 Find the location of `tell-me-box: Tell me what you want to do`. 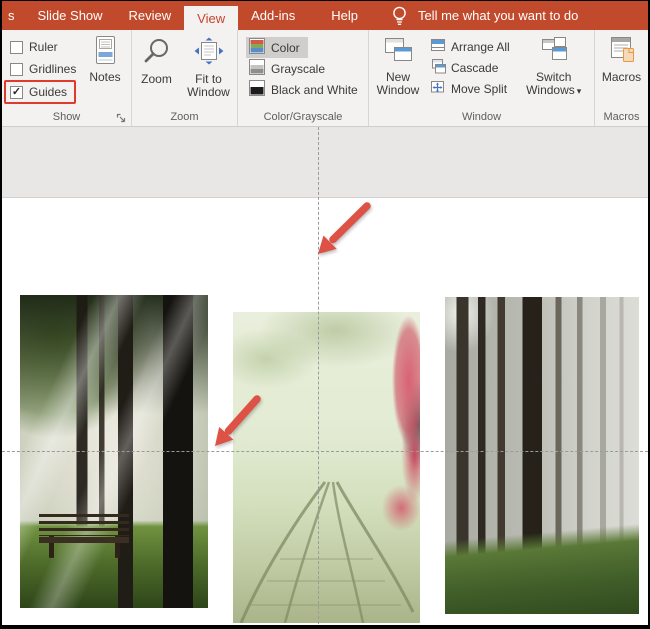

tell-me-box: Tell me what you want to do is located at coordinates (498, 15).